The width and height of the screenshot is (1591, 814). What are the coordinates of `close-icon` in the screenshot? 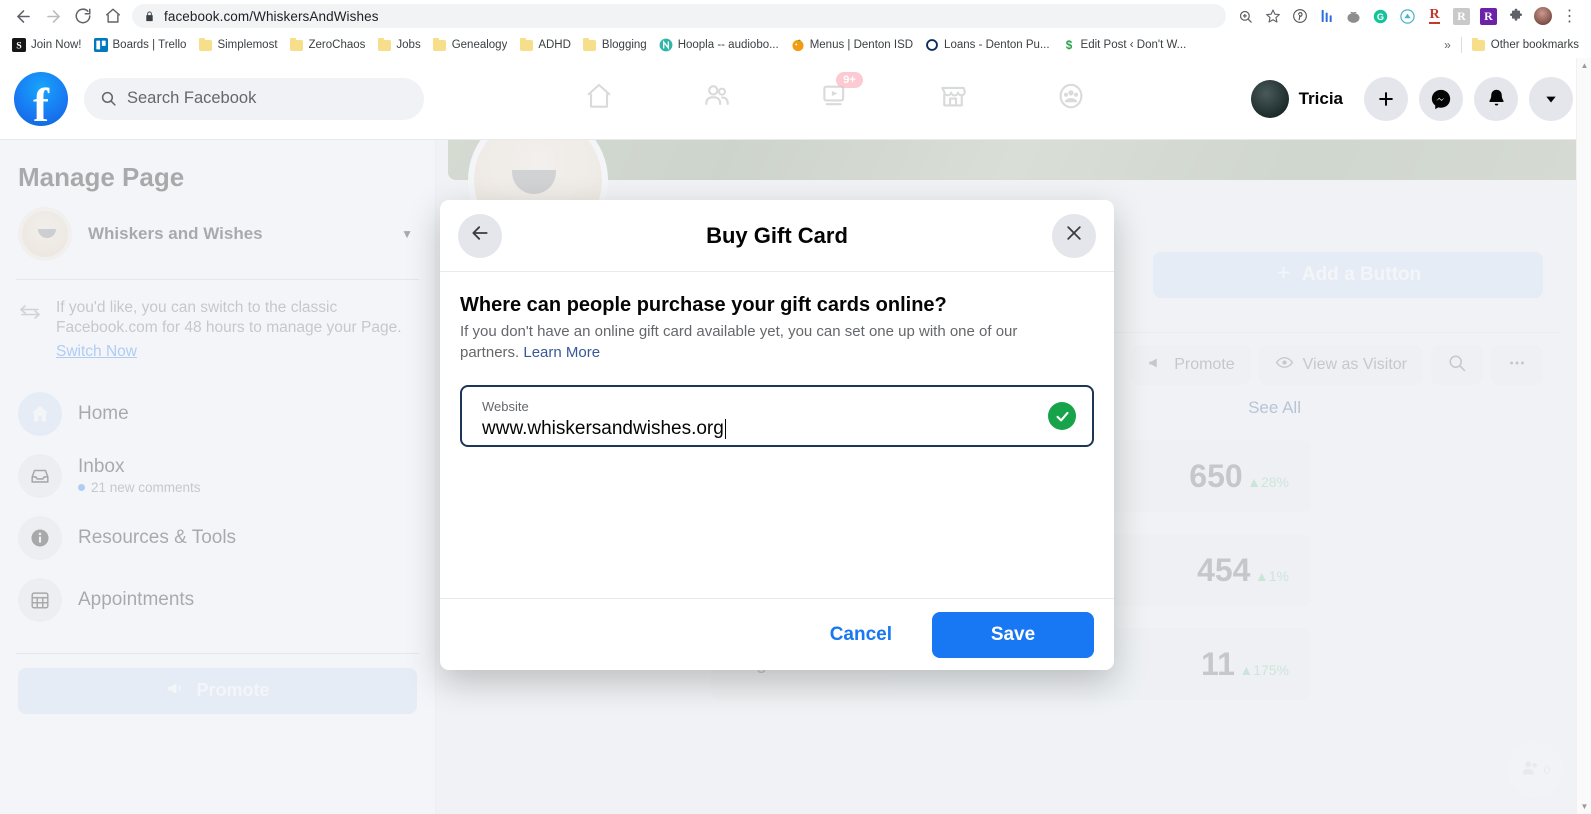 It's located at (1074, 235).